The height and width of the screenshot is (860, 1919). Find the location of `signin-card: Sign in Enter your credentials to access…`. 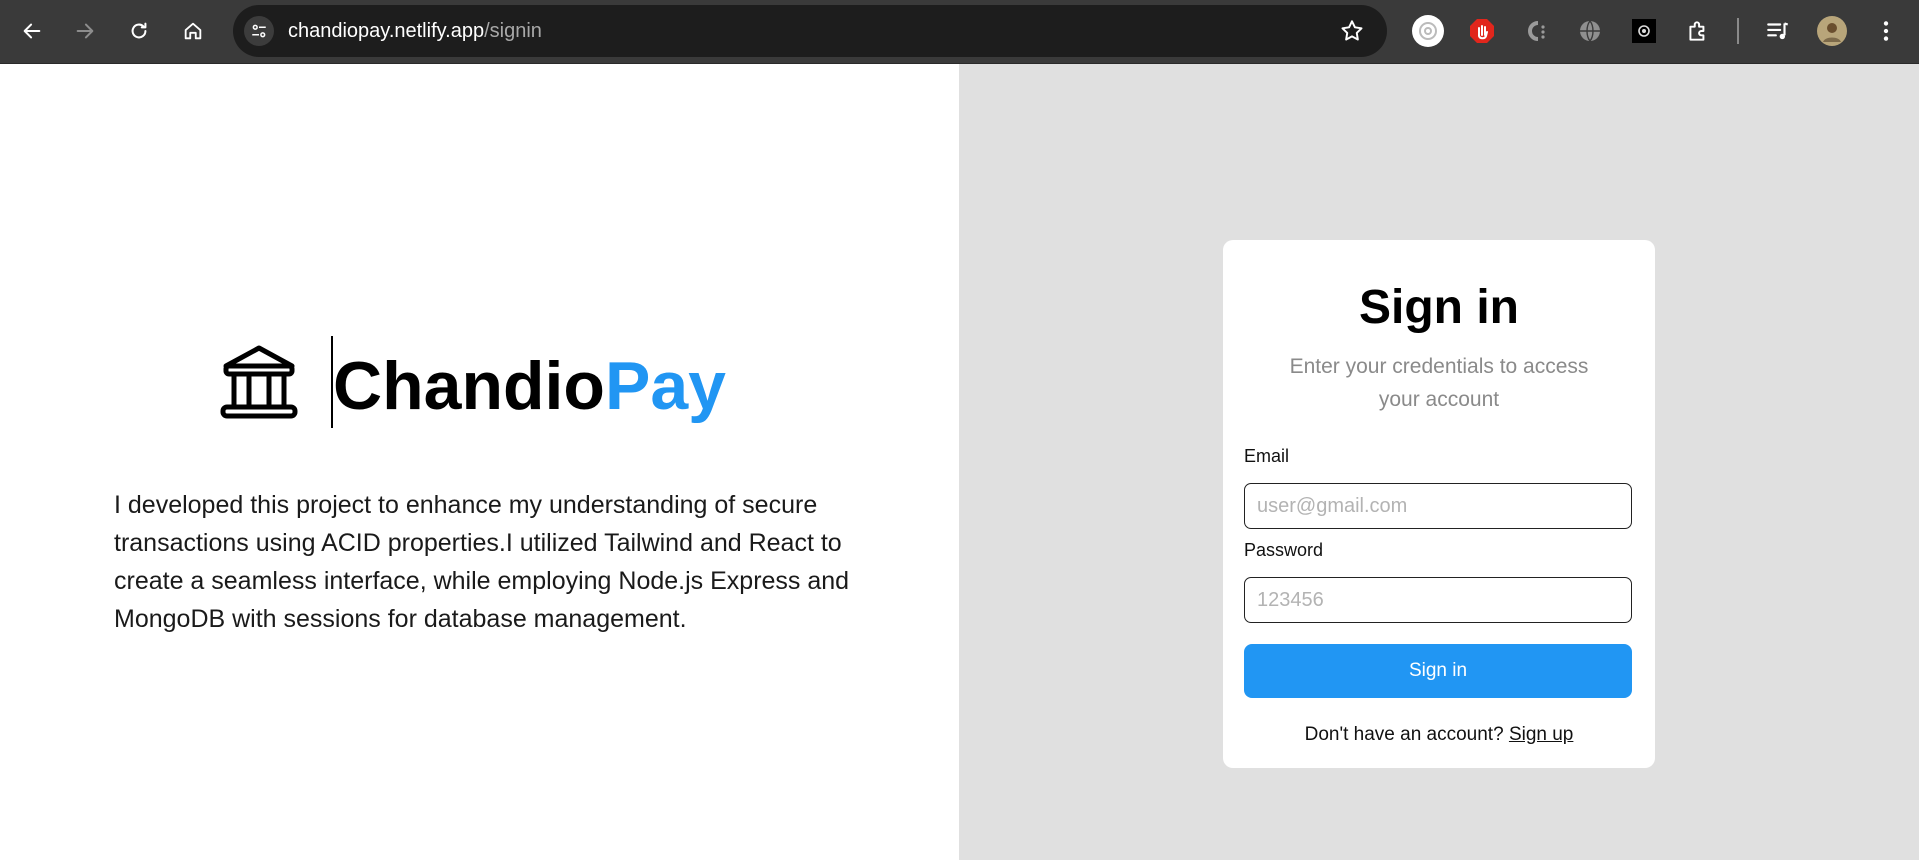

signin-card: Sign in Enter your credentials to access… is located at coordinates (1439, 504).